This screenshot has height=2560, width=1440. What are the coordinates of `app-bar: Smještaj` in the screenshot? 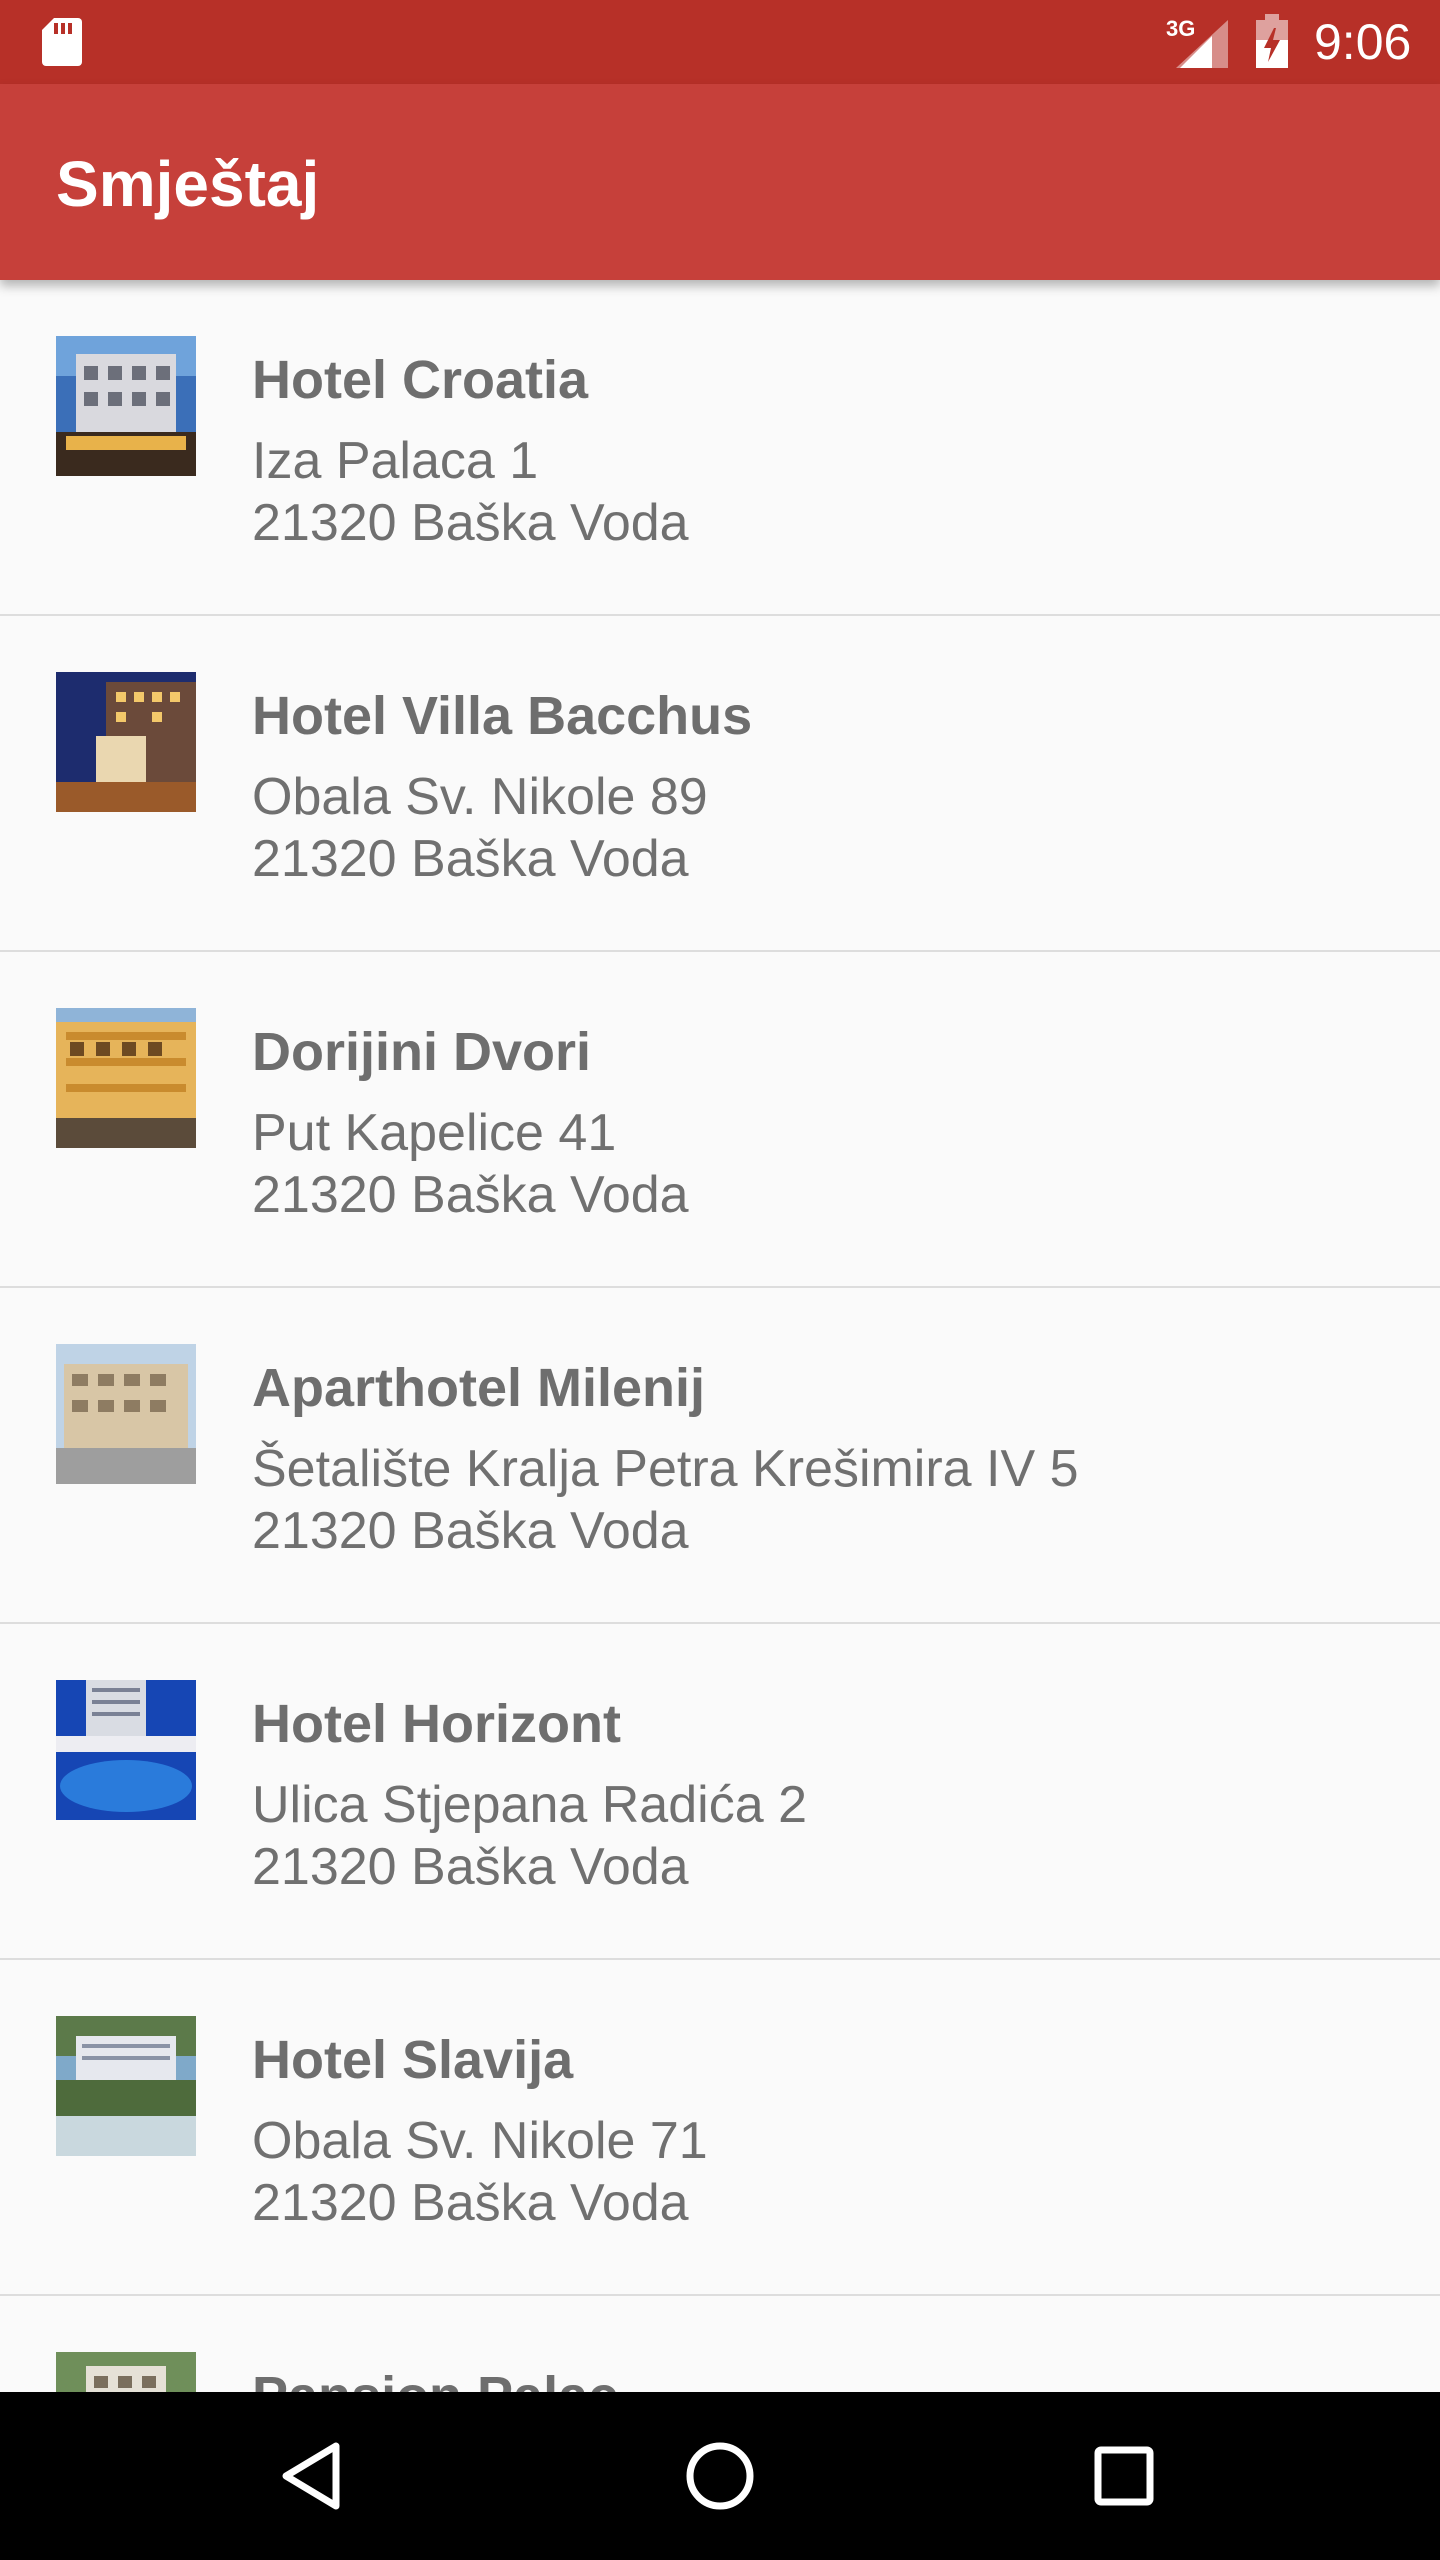 It's located at (720, 182).